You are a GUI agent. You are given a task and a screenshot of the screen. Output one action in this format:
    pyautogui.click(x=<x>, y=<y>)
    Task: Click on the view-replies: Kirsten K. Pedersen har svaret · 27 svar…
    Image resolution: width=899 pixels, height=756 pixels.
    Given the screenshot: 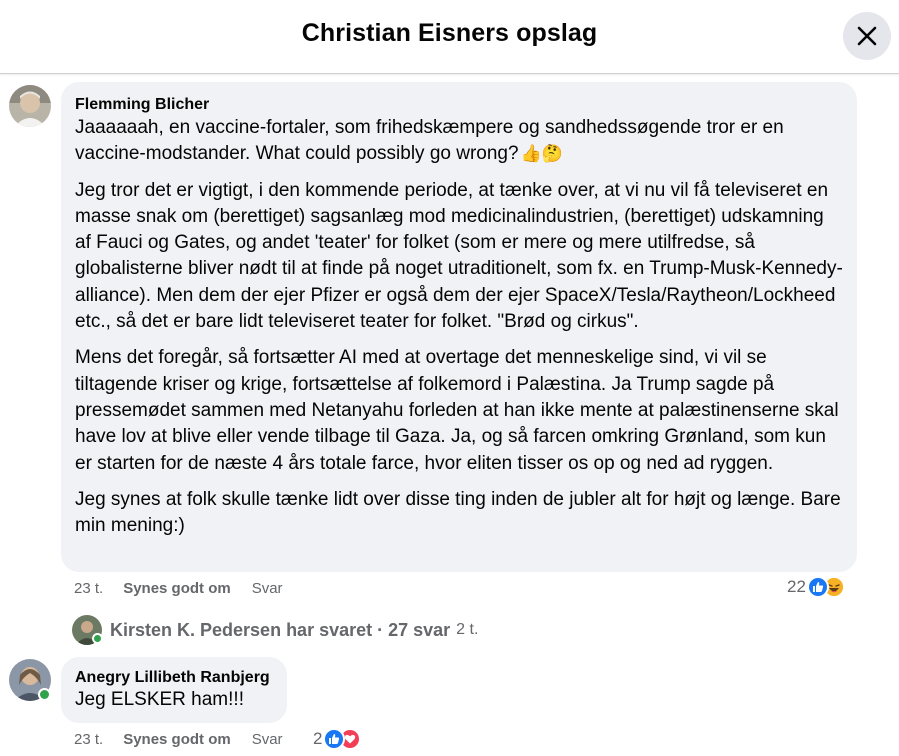 What is the action you would take?
    pyautogui.click(x=275, y=630)
    